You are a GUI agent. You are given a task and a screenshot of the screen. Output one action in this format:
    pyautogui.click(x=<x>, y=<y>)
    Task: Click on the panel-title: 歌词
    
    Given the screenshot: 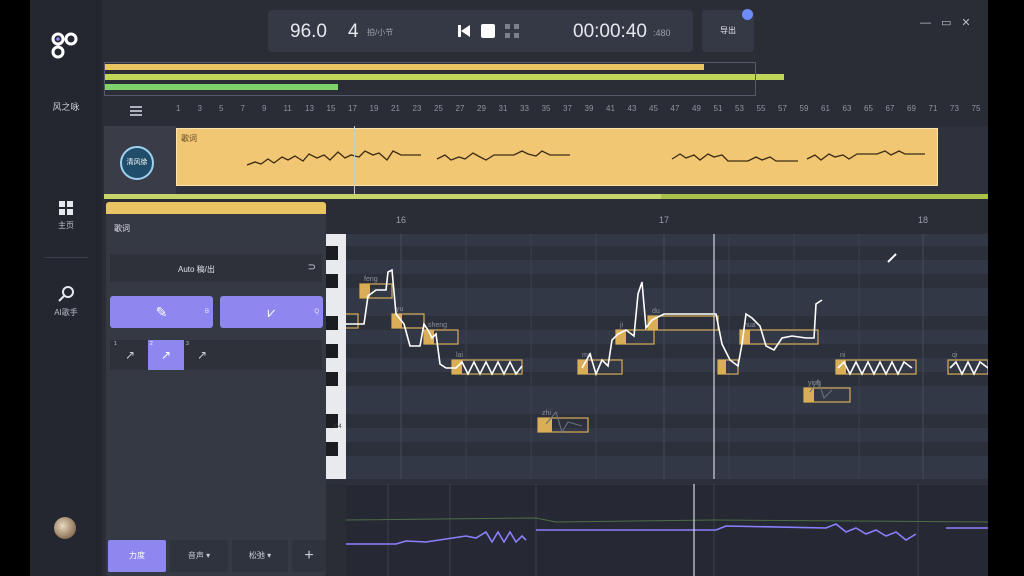 What is the action you would take?
    pyautogui.click(x=122, y=228)
    